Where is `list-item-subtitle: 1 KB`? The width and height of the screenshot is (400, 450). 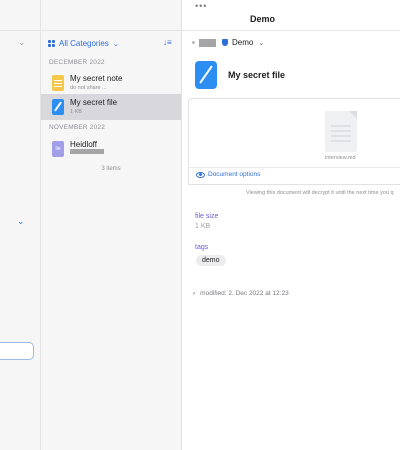
list-item-subtitle: 1 KB is located at coordinates (76, 112).